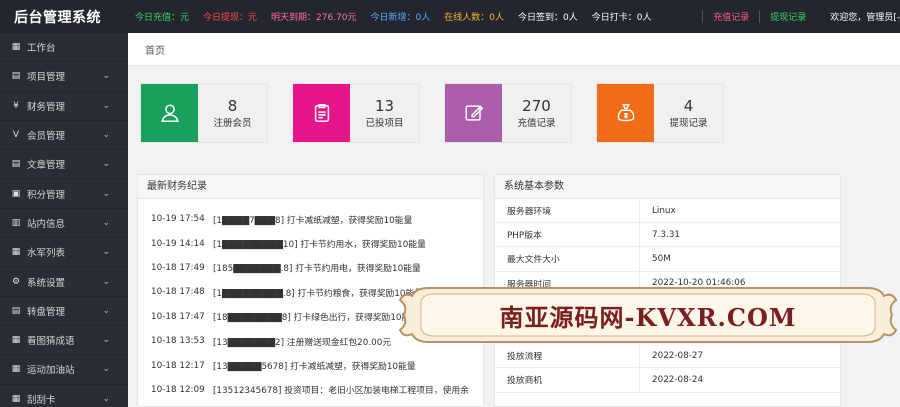  What do you see at coordinates (660, 113) in the screenshot?
I see `stat-card-withdraw: 4 提现记录` at bounding box center [660, 113].